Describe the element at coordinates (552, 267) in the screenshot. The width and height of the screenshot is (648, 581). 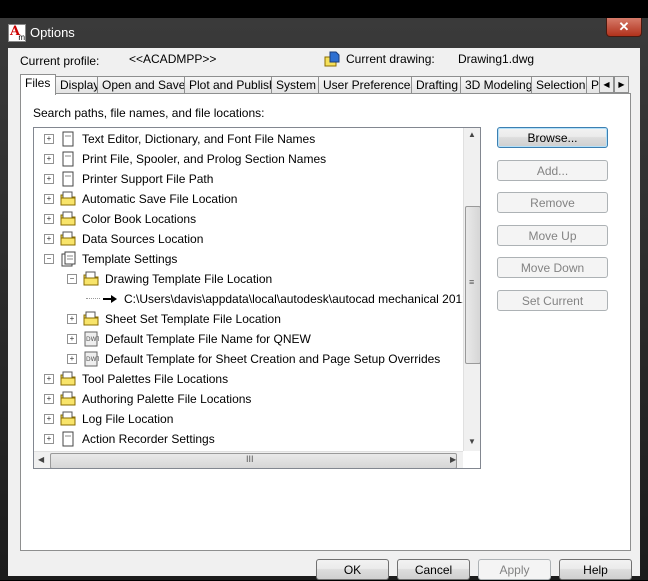
I see `move-down-button: Move Down` at that location.